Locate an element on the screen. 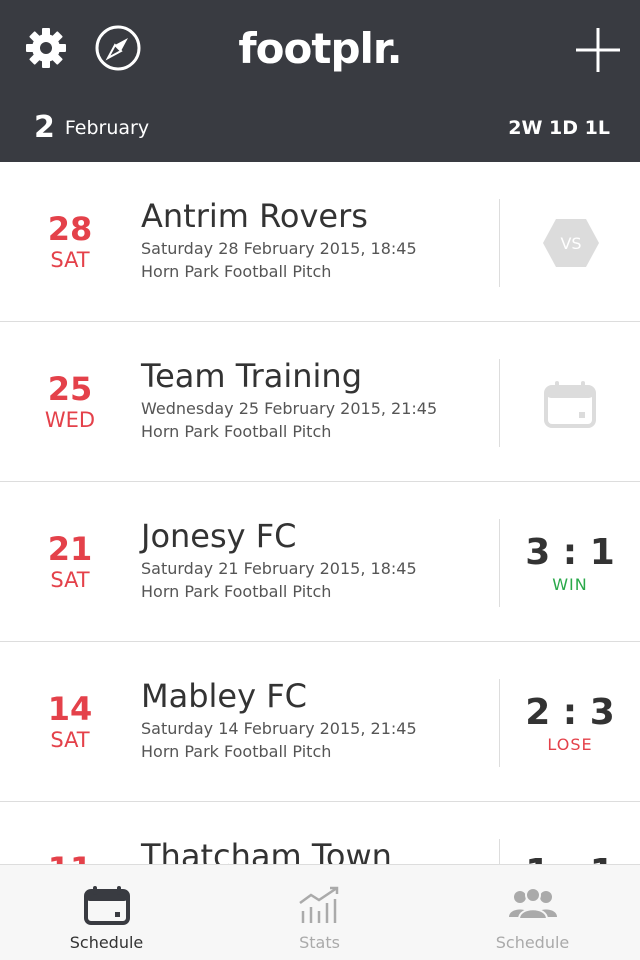 The width and height of the screenshot is (640, 960). event-title: Antrim Rovers is located at coordinates (254, 216).